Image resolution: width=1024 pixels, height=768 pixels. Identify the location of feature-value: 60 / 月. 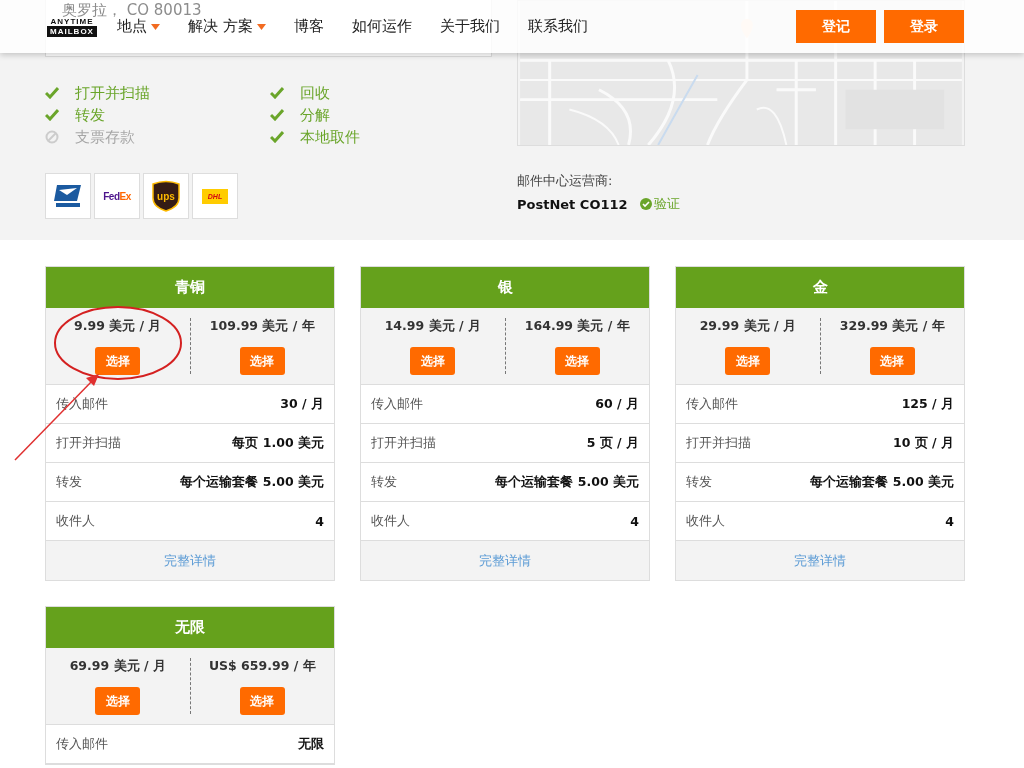
(617, 404).